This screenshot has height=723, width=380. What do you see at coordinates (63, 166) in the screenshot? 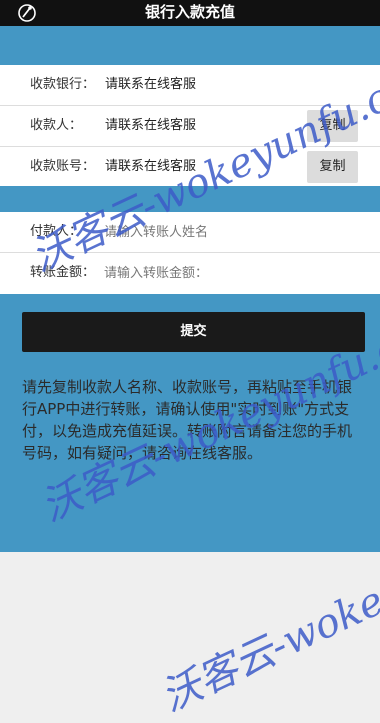
I see `account-number-label: 收款账号：` at bounding box center [63, 166].